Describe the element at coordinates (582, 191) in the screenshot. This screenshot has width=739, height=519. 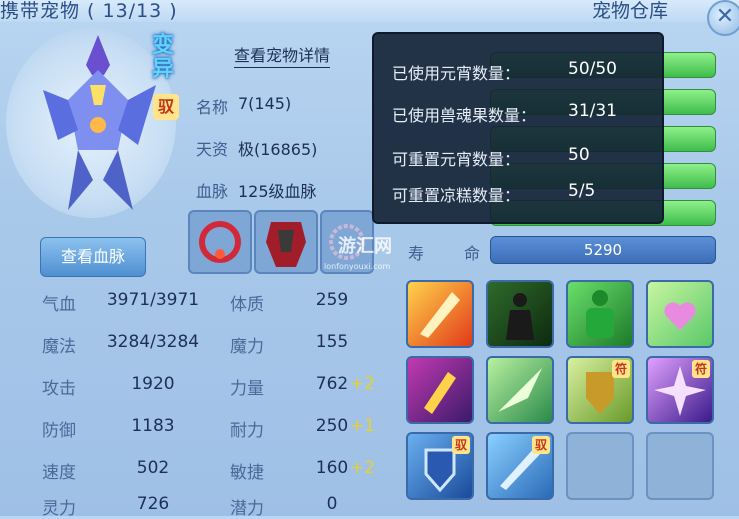
I see `tooltip-value-liangao-reset: 5/5` at that location.